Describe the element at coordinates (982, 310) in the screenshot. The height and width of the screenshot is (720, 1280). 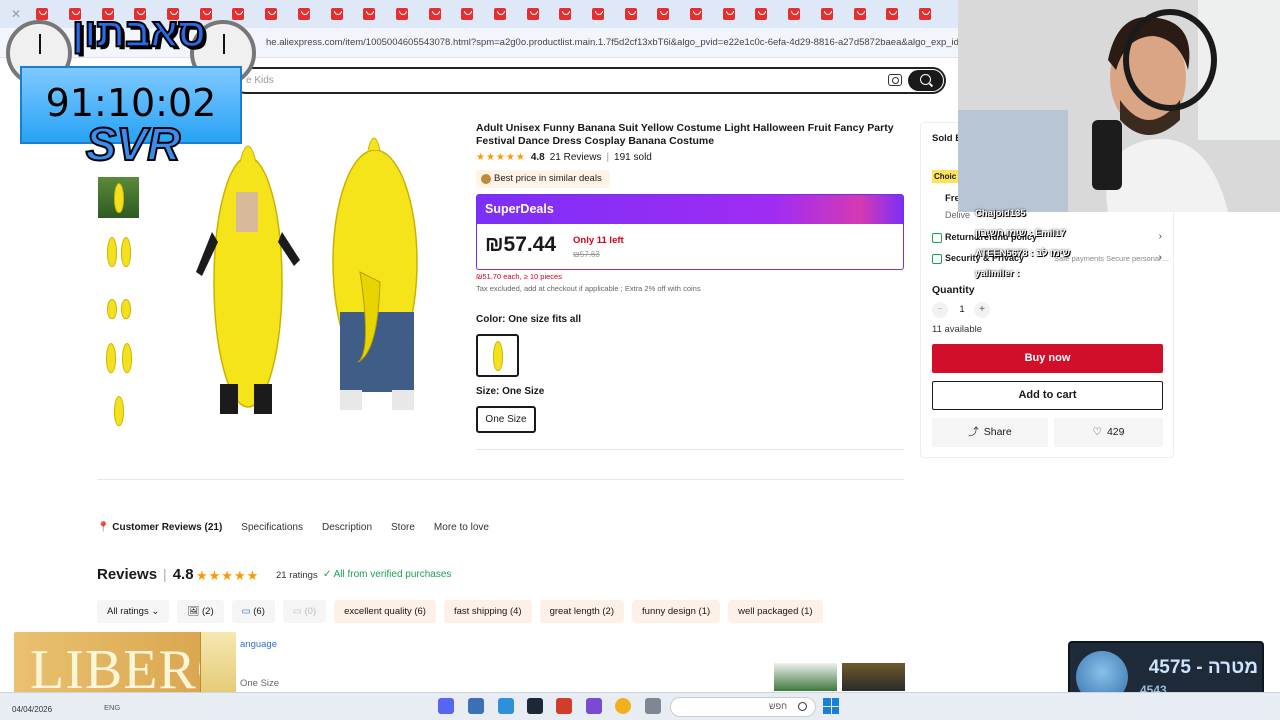
I see `quantity-increase-button: +` at that location.